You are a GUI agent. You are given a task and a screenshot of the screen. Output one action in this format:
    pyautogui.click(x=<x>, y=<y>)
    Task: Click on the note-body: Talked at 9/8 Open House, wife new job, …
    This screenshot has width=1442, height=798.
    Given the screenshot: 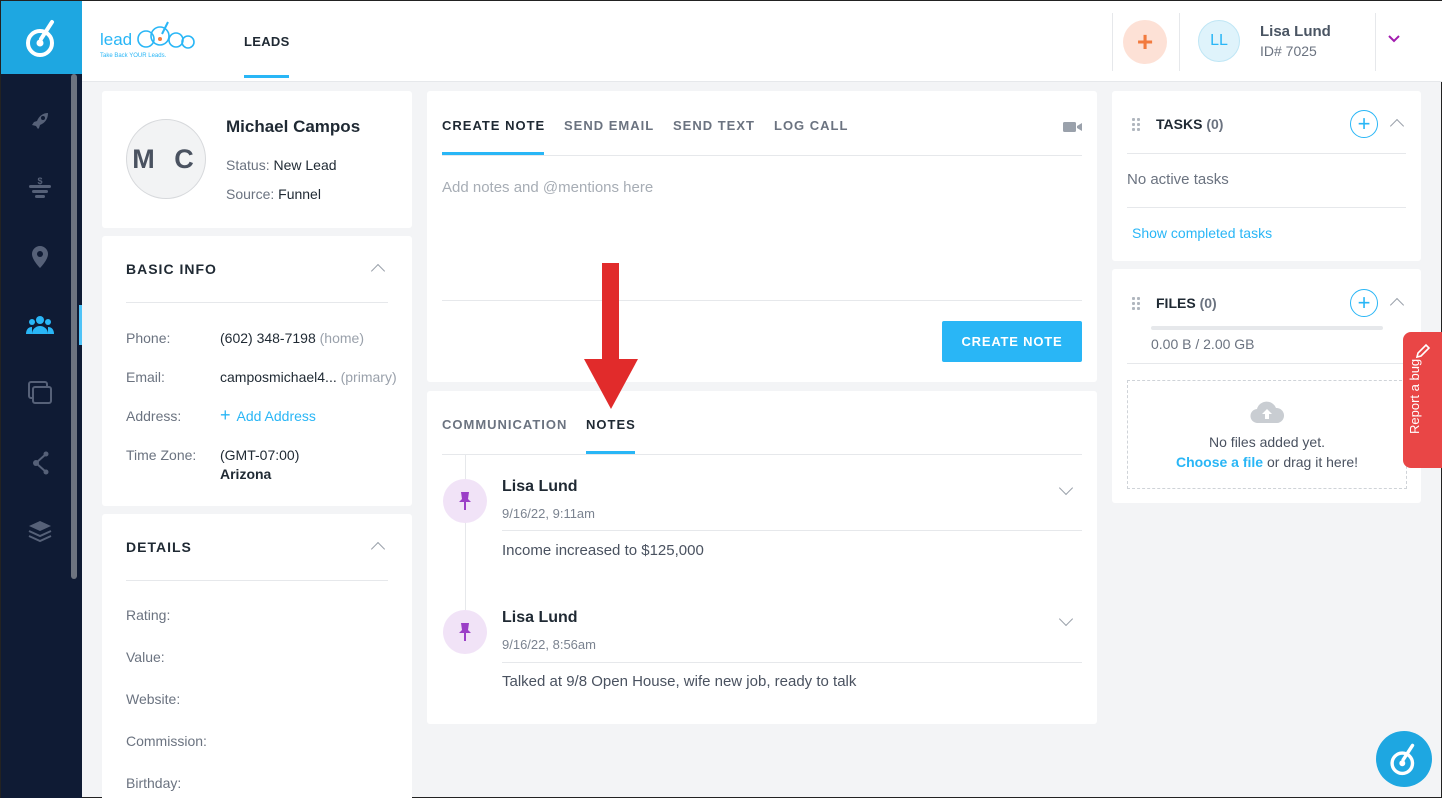 What is the action you would take?
    pyautogui.click(x=679, y=681)
    